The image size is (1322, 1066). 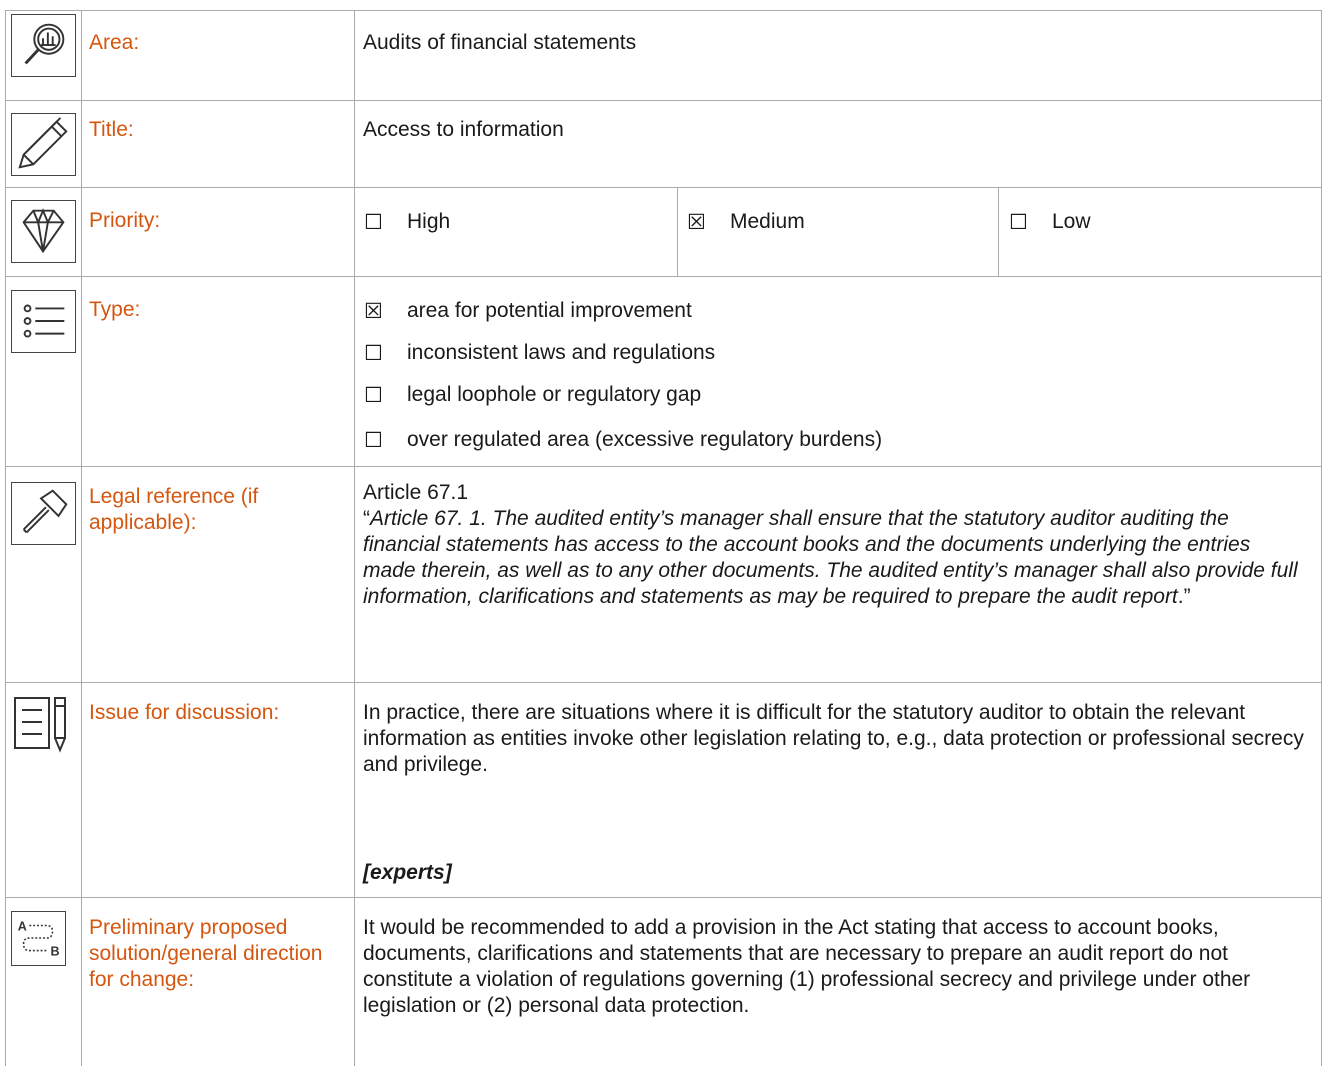 What do you see at coordinates (43, 144) in the screenshot?
I see `pencil-icon` at bounding box center [43, 144].